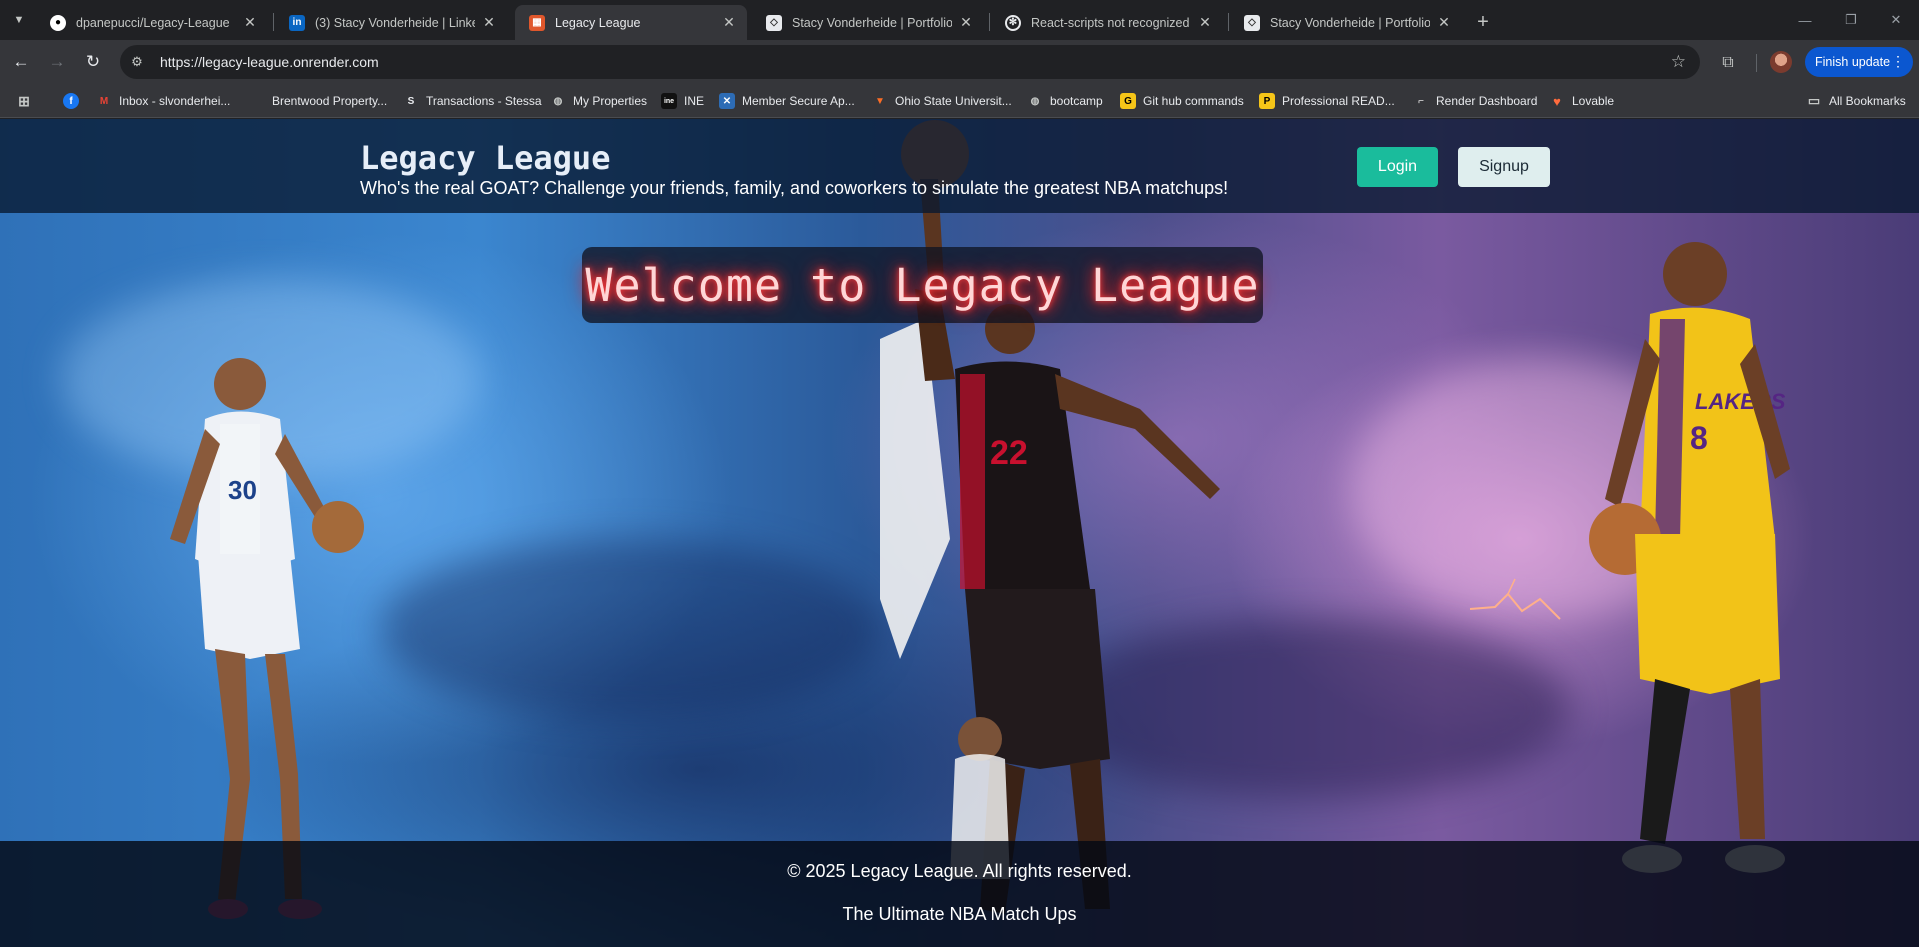 The width and height of the screenshot is (1919, 947). I want to click on finish-update-label: Finish update, so click(1853, 62).